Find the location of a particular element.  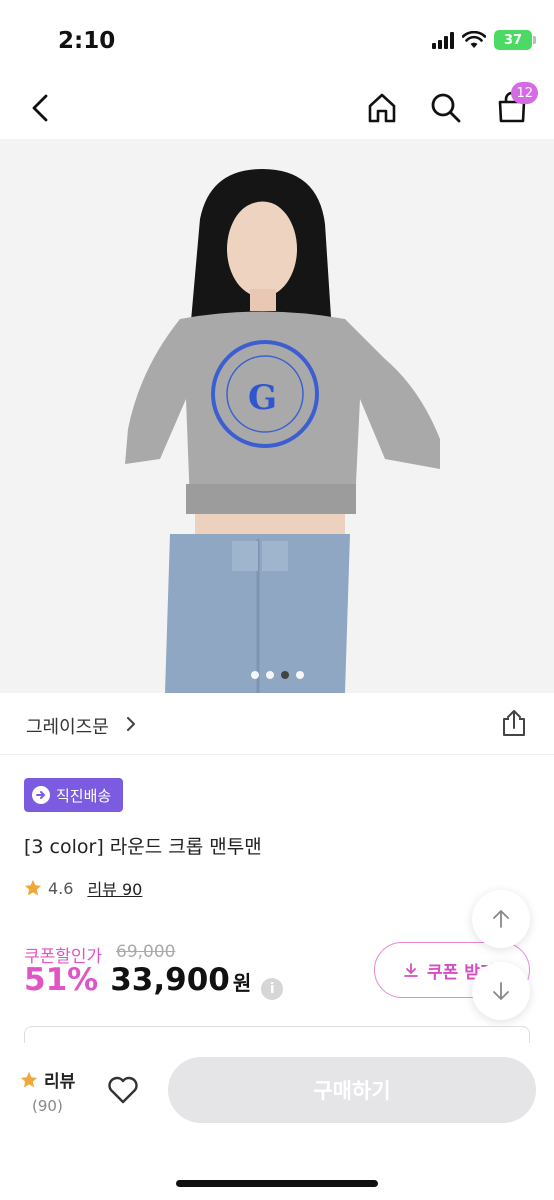

battery-level: 37 is located at coordinates (513, 40).